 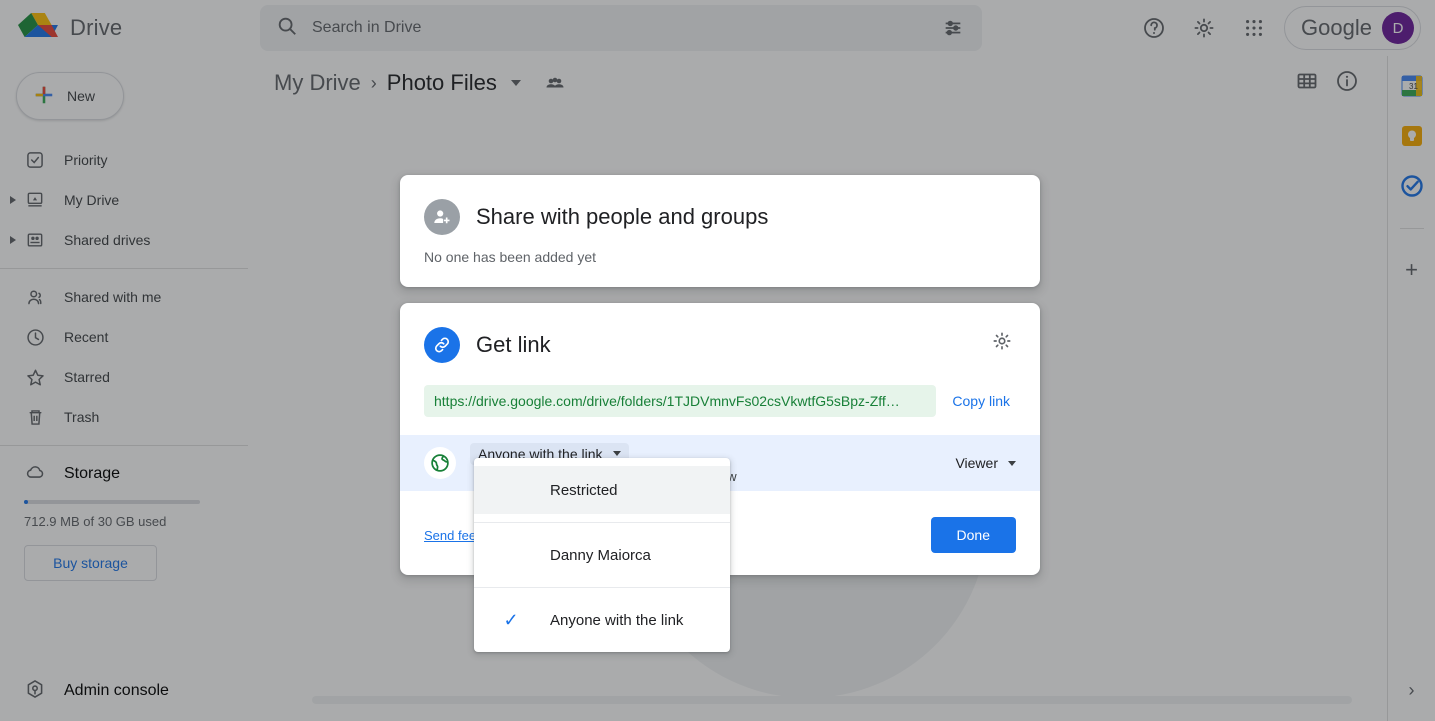 What do you see at coordinates (584, 490) in the screenshot?
I see `menu-item-label: Restricted` at bounding box center [584, 490].